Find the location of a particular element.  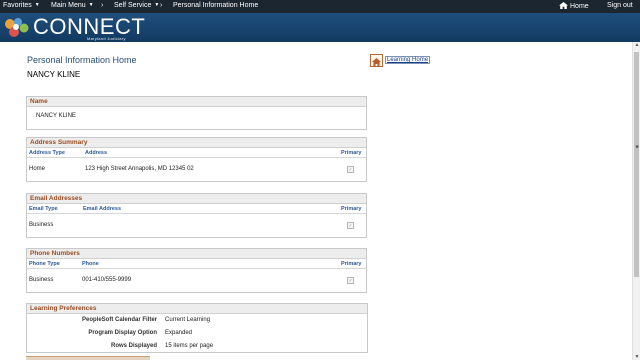

next-section-header-edge is located at coordinates (88, 358).